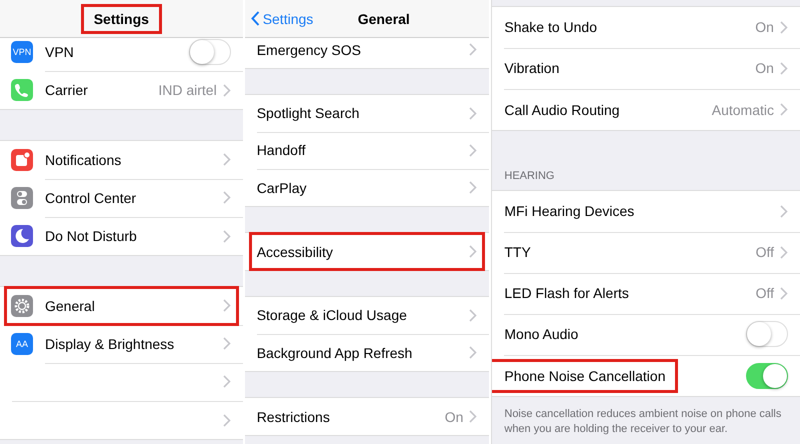 The width and height of the screenshot is (800, 444). I want to click on row-label: Emergency SOS, so click(308, 50).